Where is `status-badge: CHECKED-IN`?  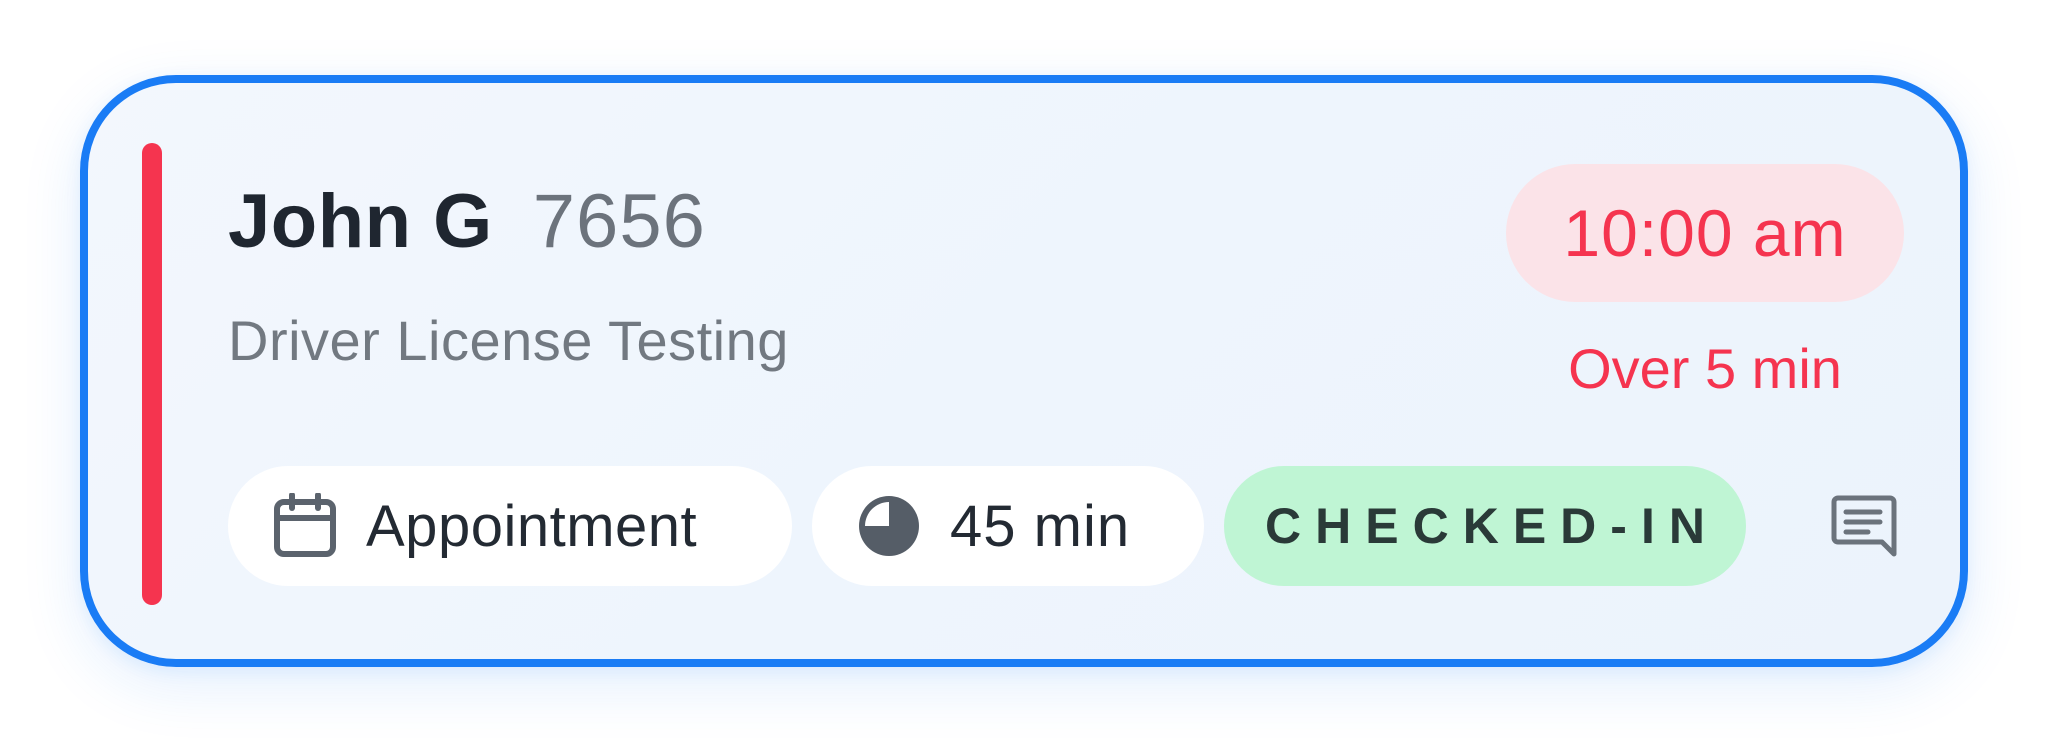 status-badge: CHECKED-IN is located at coordinates (1485, 526).